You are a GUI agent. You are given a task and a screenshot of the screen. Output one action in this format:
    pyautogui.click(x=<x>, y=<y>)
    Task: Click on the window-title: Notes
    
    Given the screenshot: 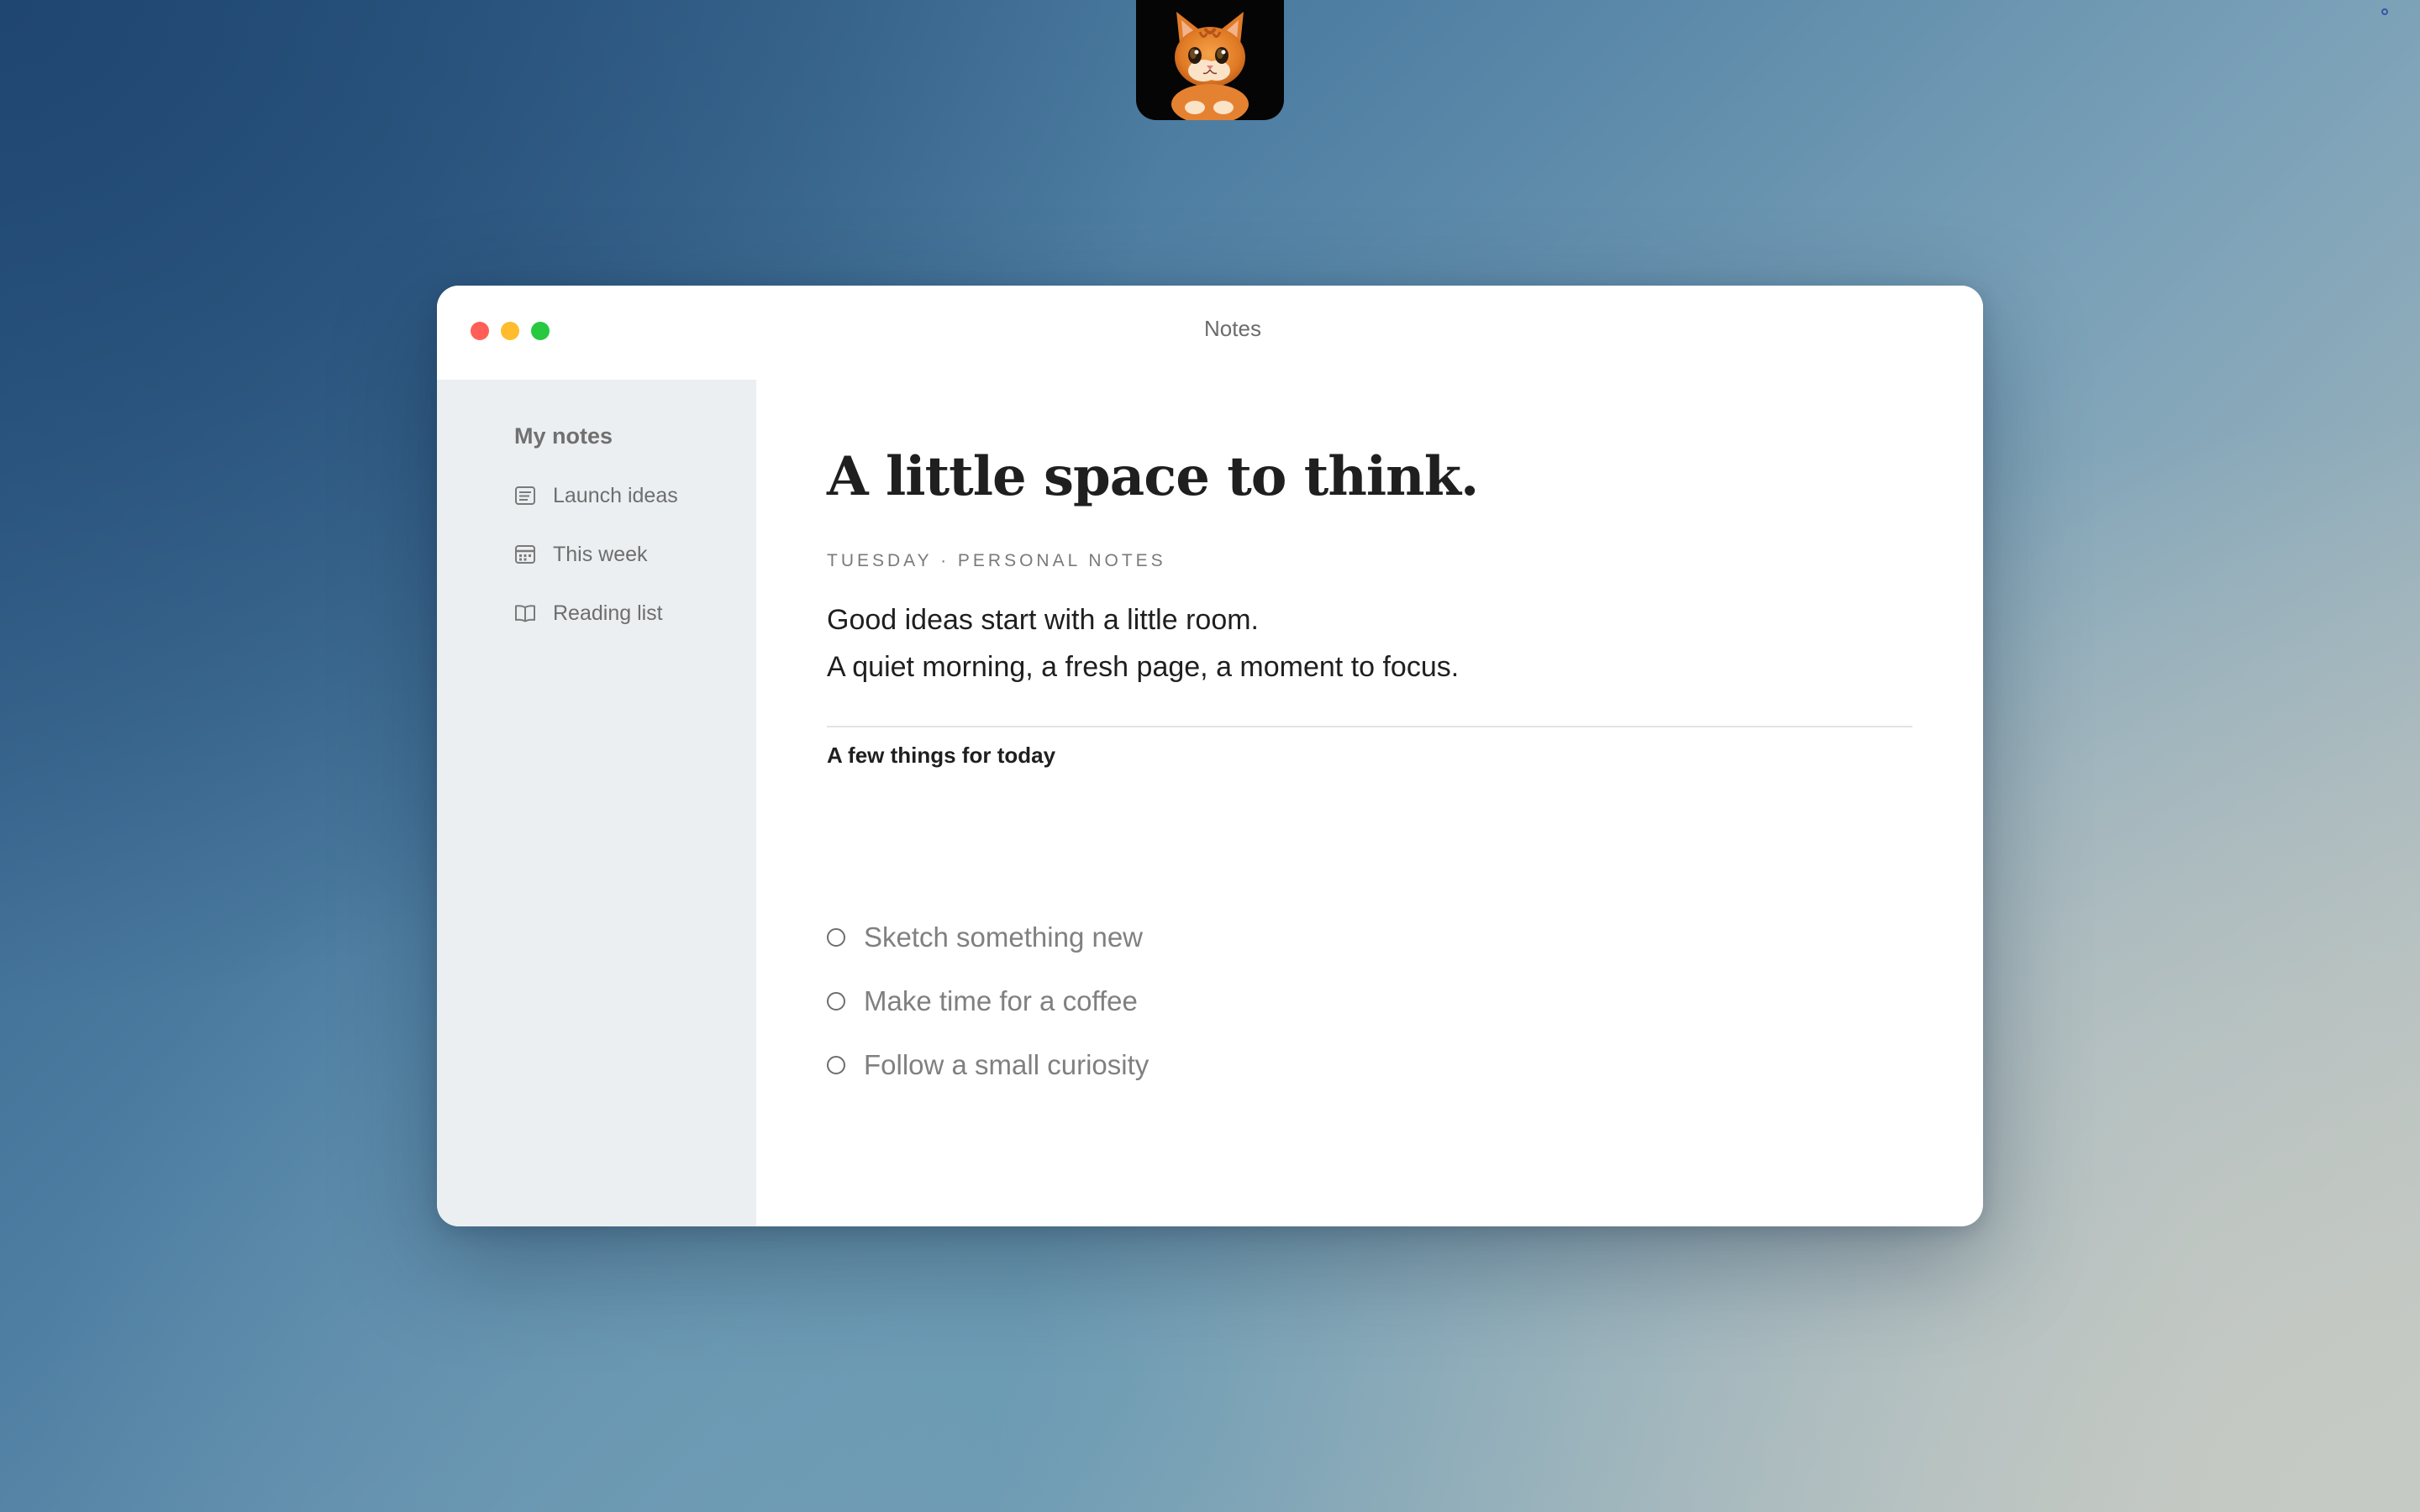 What is the action you would take?
    pyautogui.click(x=1232, y=328)
    